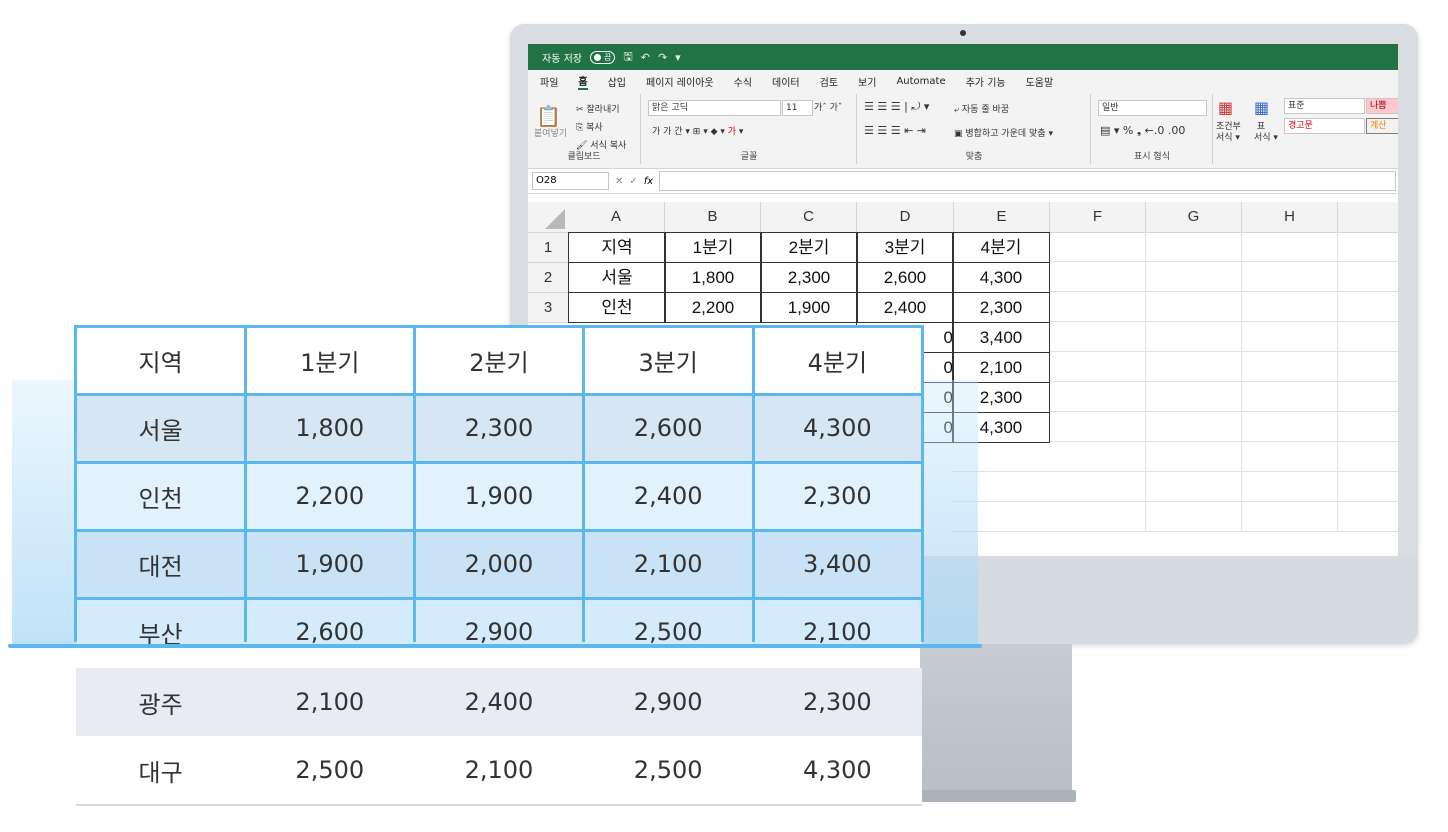 The image size is (1448, 832). Describe the element at coordinates (1224, 382) in the screenshot. I see `empty-cells-grid` at that location.